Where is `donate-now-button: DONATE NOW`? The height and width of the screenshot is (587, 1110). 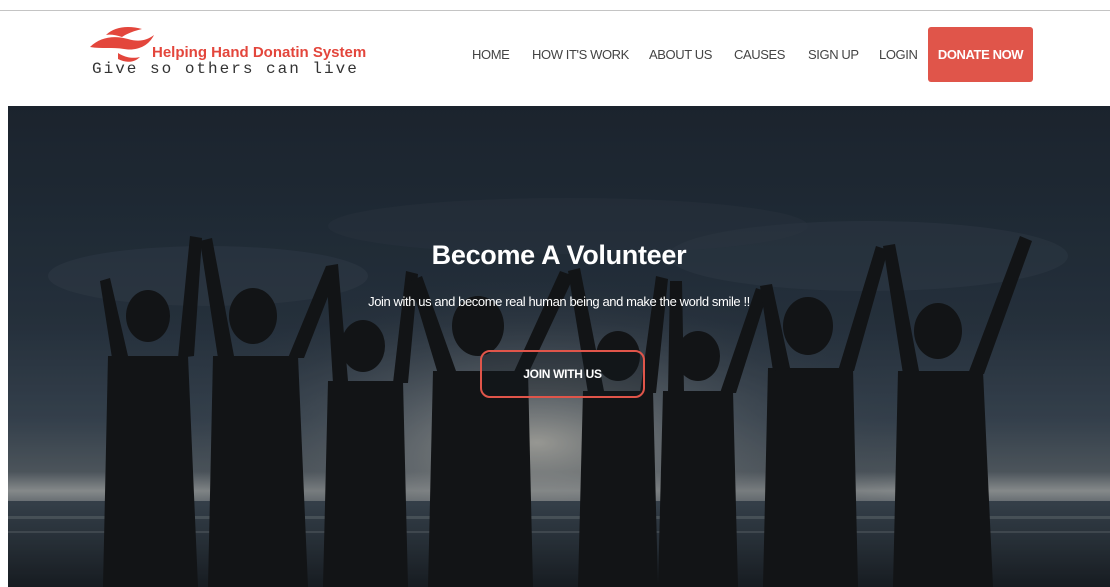 donate-now-button: DONATE NOW is located at coordinates (980, 54).